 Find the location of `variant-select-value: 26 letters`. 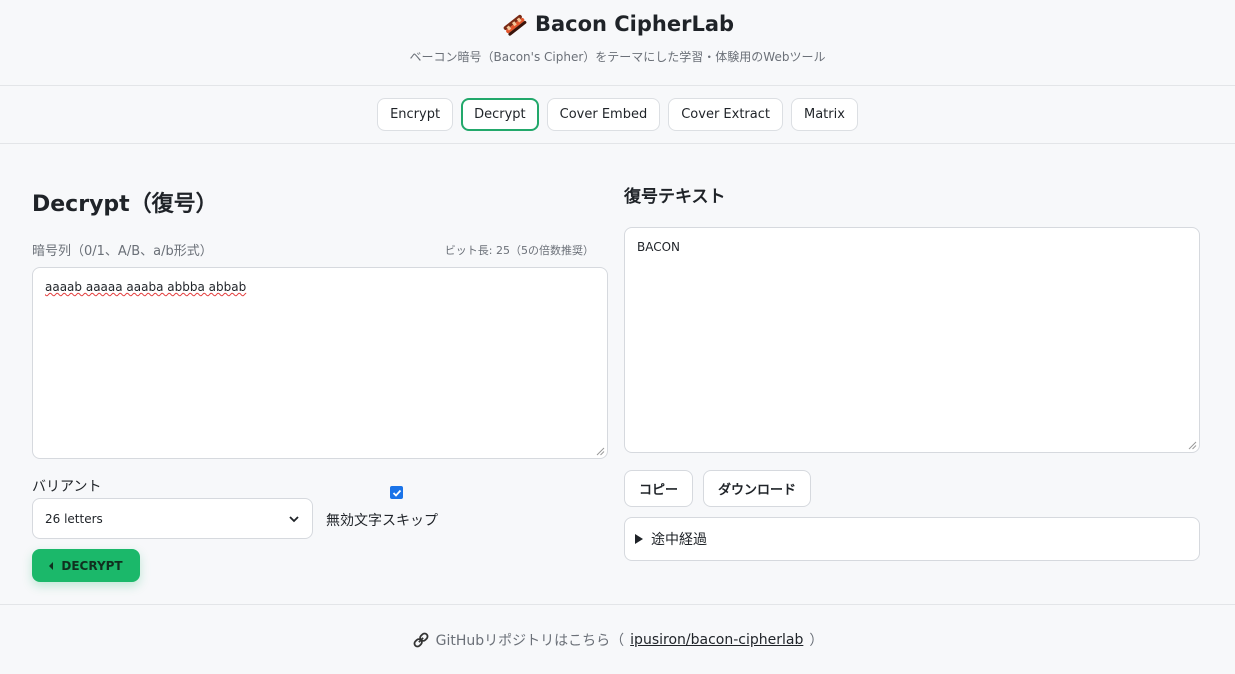

variant-select-value: 26 letters is located at coordinates (74, 518).